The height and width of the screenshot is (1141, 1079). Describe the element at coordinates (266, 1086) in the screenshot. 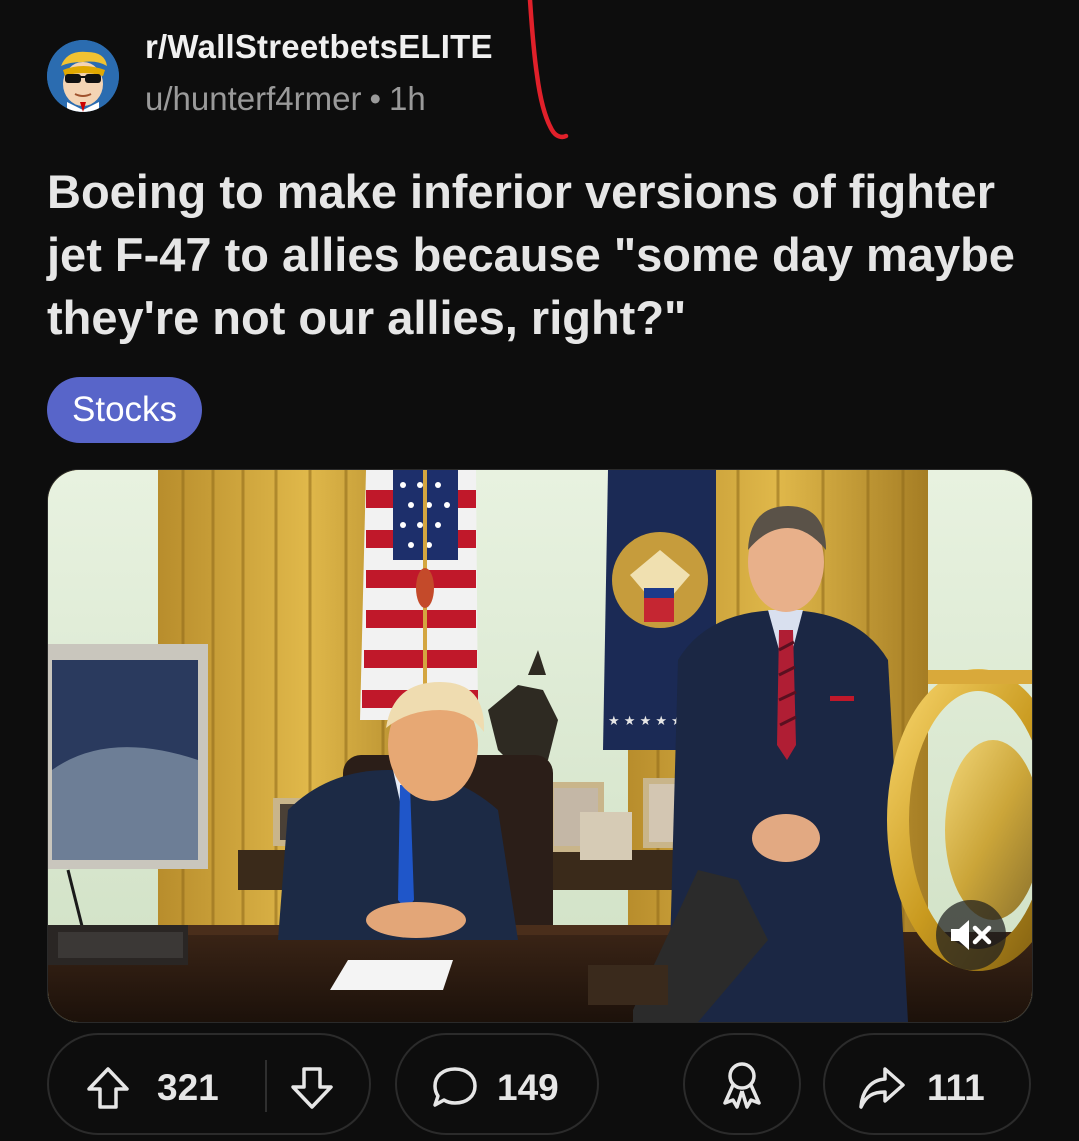

I see `vote-divider` at that location.